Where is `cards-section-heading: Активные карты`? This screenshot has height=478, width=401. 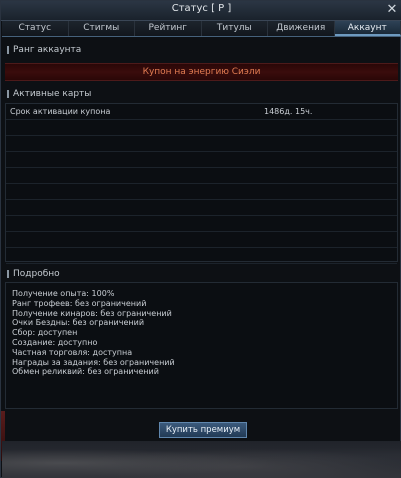 cards-section-heading: Активные карты is located at coordinates (201, 94).